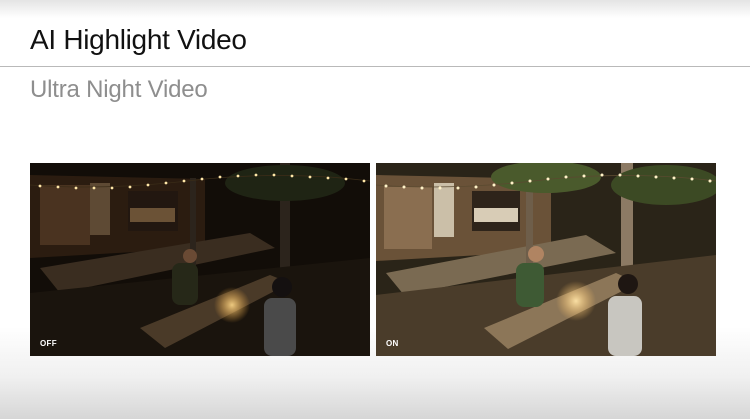 This screenshot has height=419, width=750. What do you see at coordinates (119, 89) in the screenshot?
I see `slide-subtitle: Ultra Night Video` at bounding box center [119, 89].